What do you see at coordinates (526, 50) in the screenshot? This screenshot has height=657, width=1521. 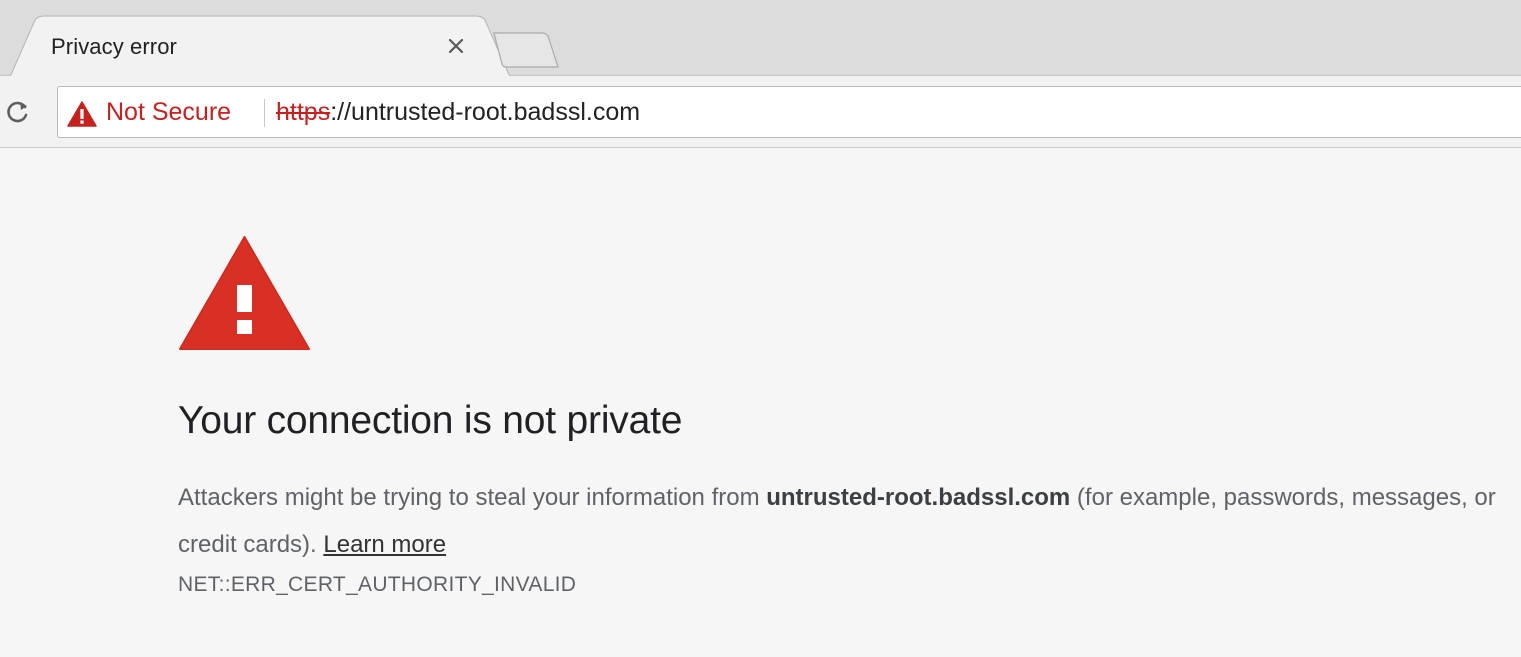 I see `new-tab-button` at bounding box center [526, 50].